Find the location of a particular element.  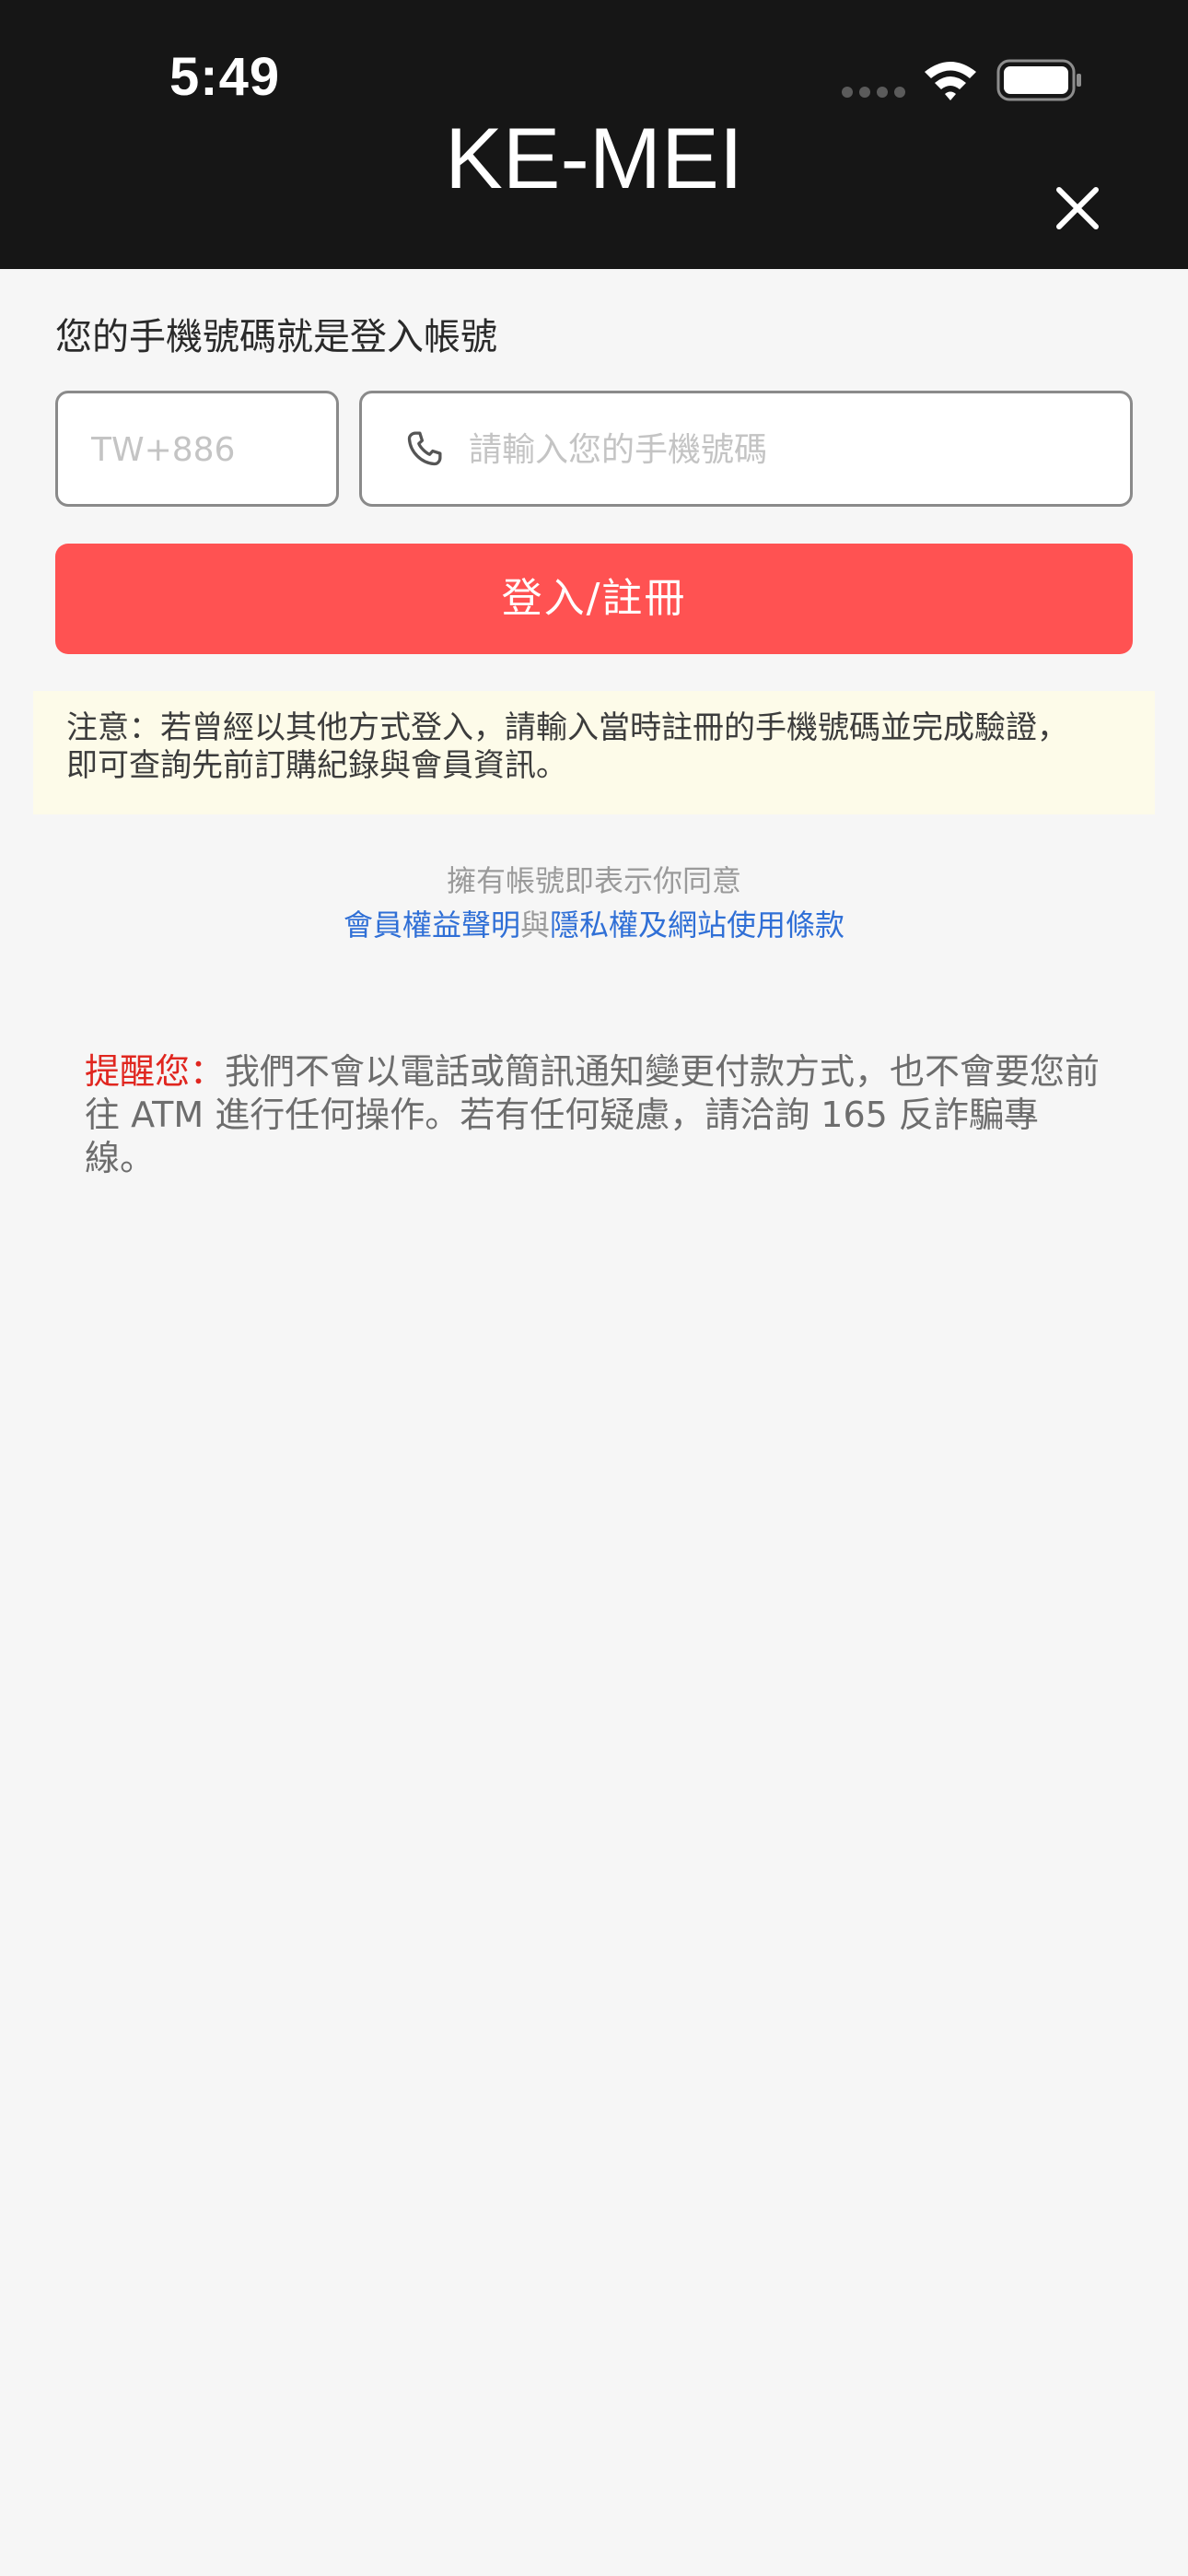

phone-field is located at coordinates (746, 449).